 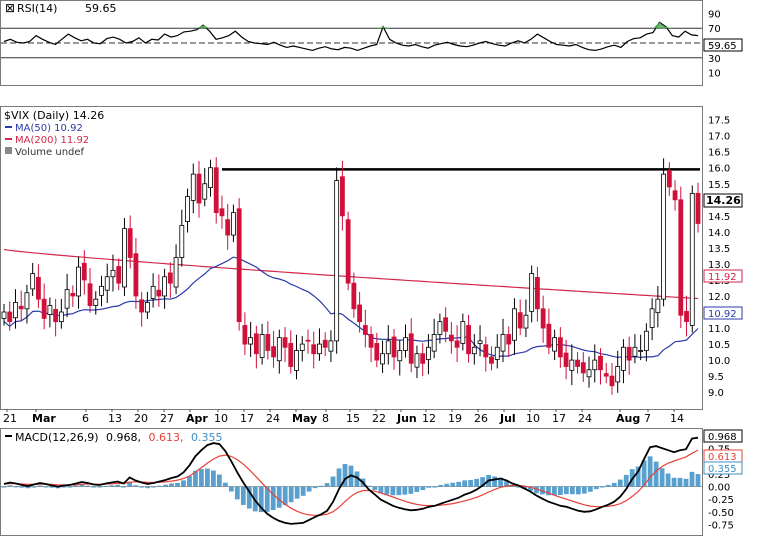 I want to click on rsi-y-tick-label: 90, so click(x=714, y=14).